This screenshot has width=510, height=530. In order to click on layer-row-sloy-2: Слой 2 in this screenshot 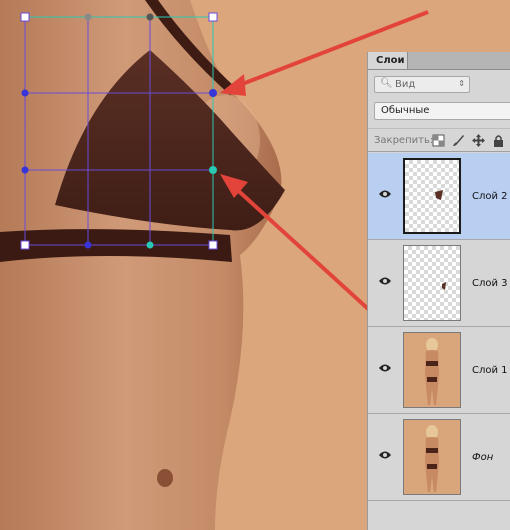, I will do `click(439, 196)`.